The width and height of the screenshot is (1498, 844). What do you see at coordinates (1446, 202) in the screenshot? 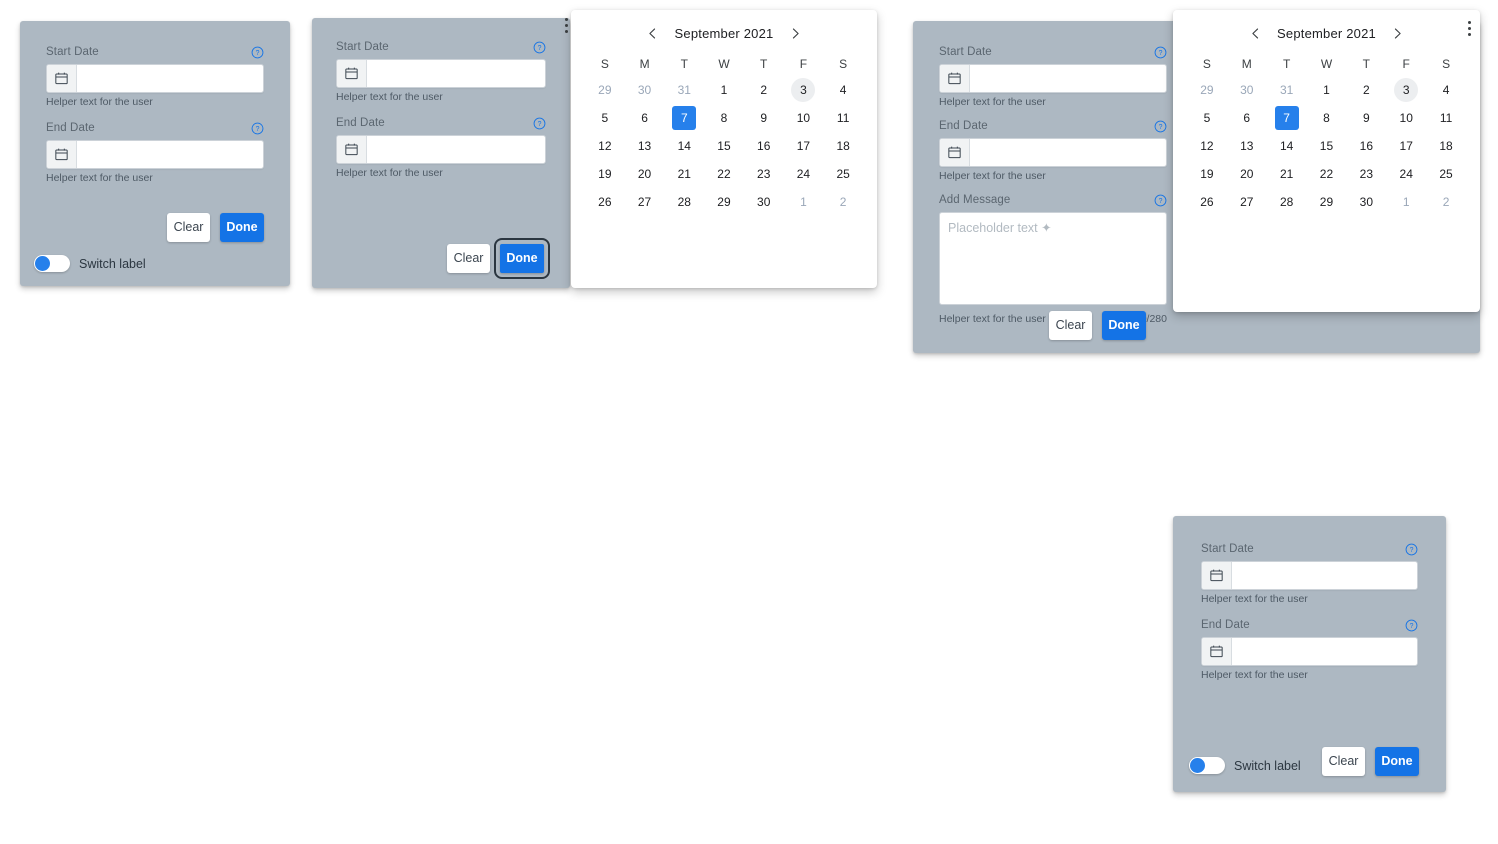
I see `calendar-day-muted: 2` at bounding box center [1446, 202].